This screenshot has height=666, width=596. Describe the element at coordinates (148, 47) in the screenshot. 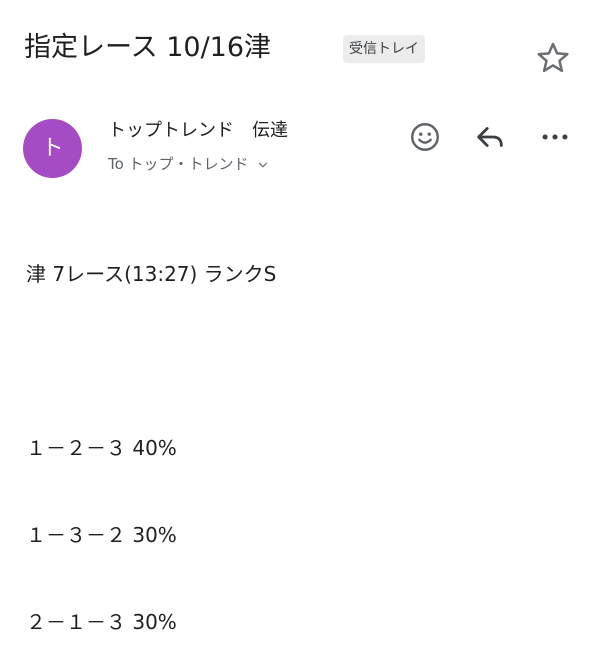

I see `email-subject: 指定レース 10/16津` at that location.